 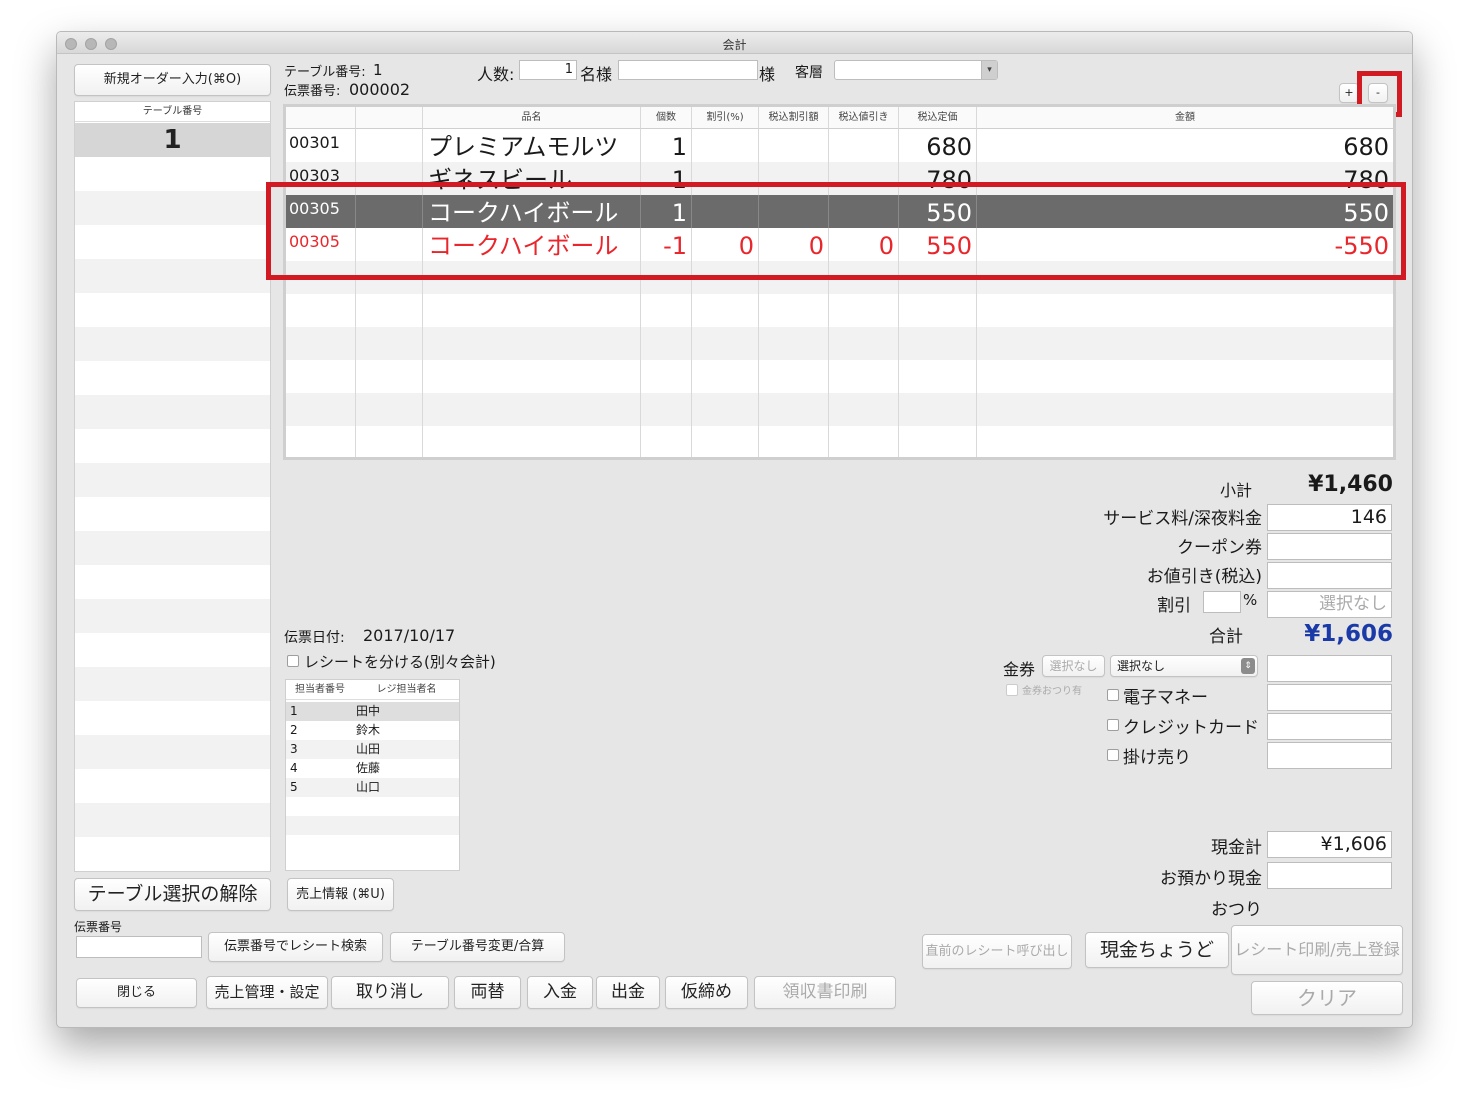 I want to click on emoney-checkbox, so click(x=1113, y=695).